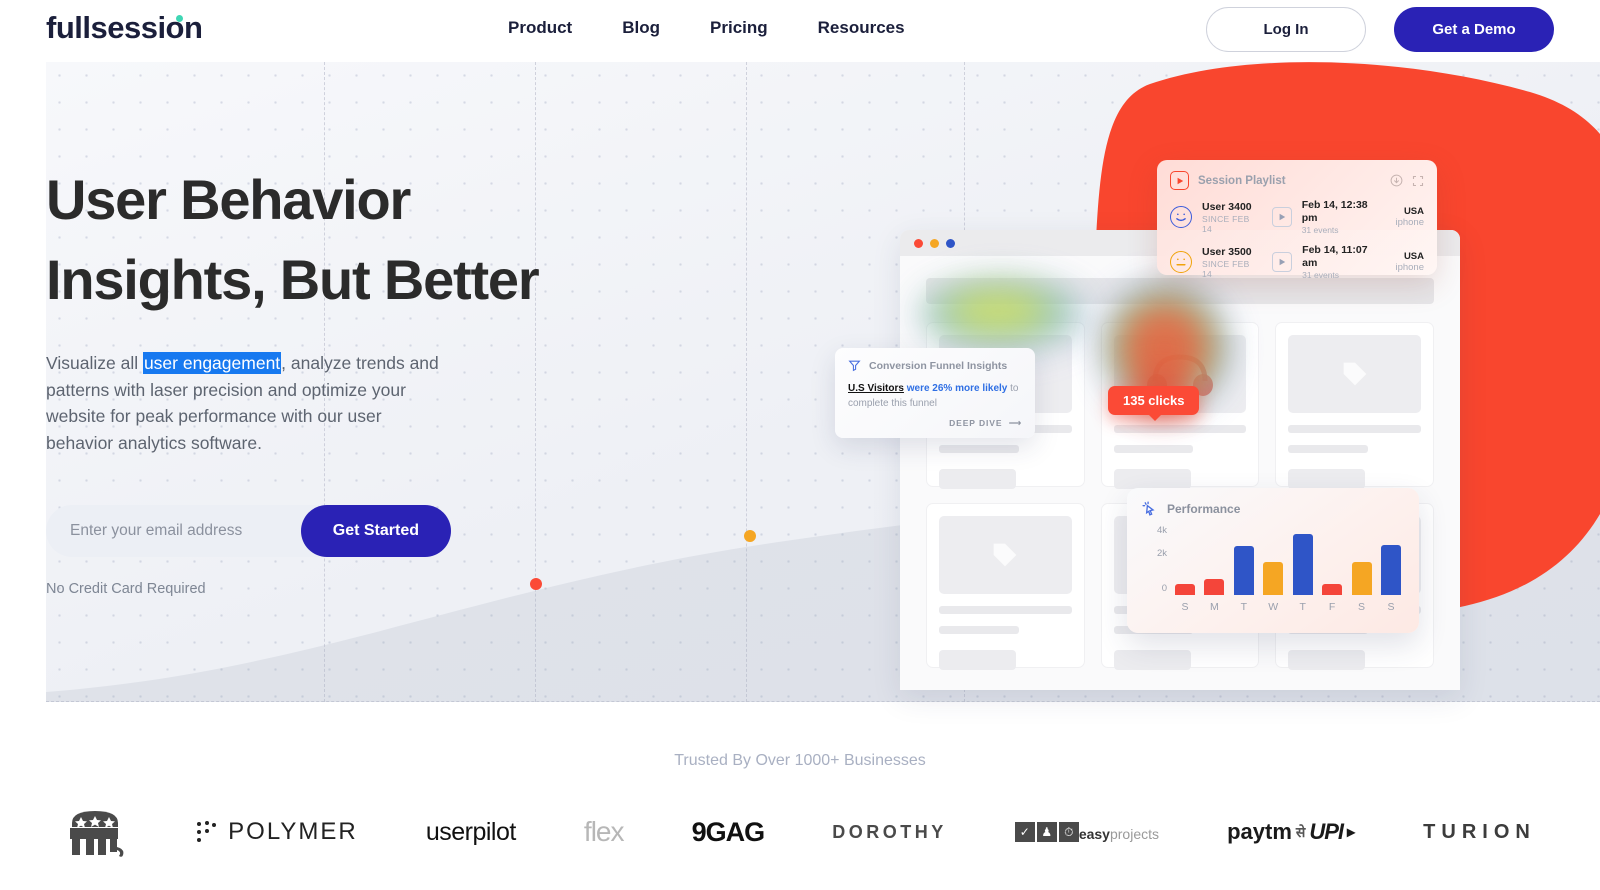 This screenshot has height=890, width=1600. What do you see at coordinates (1094, 833) in the screenshot?
I see `logo-easy-bold: easy` at bounding box center [1094, 833].